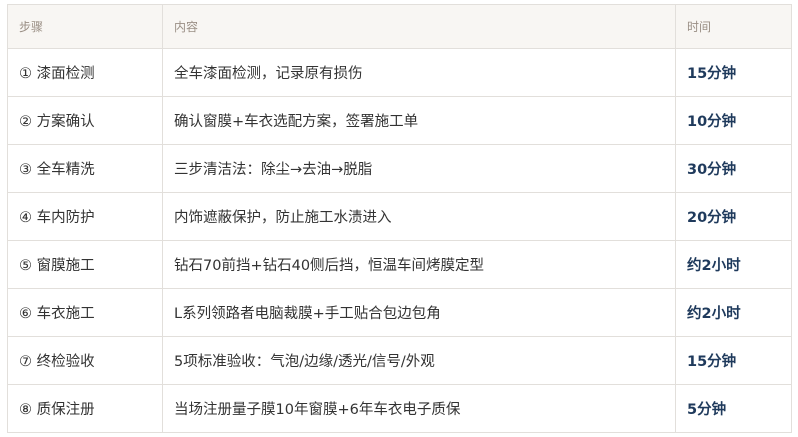 The image size is (798, 437). I want to click on content-cell: 全车漆面检测，记录原有损伤, so click(419, 72).